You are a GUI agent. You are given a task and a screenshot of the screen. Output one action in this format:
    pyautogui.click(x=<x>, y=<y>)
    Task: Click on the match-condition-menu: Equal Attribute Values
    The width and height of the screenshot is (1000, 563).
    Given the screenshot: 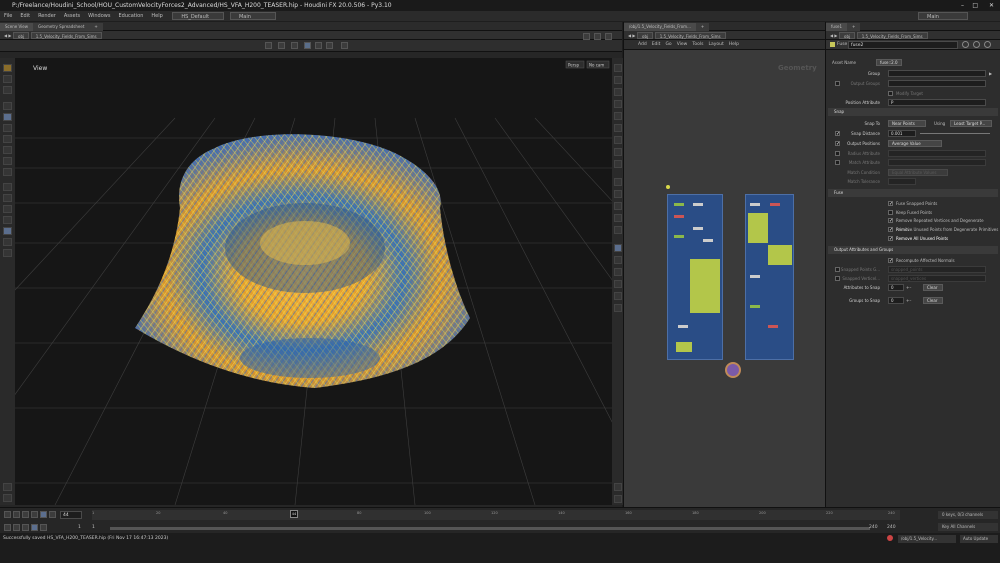 What is the action you would take?
    pyautogui.click(x=918, y=172)
    